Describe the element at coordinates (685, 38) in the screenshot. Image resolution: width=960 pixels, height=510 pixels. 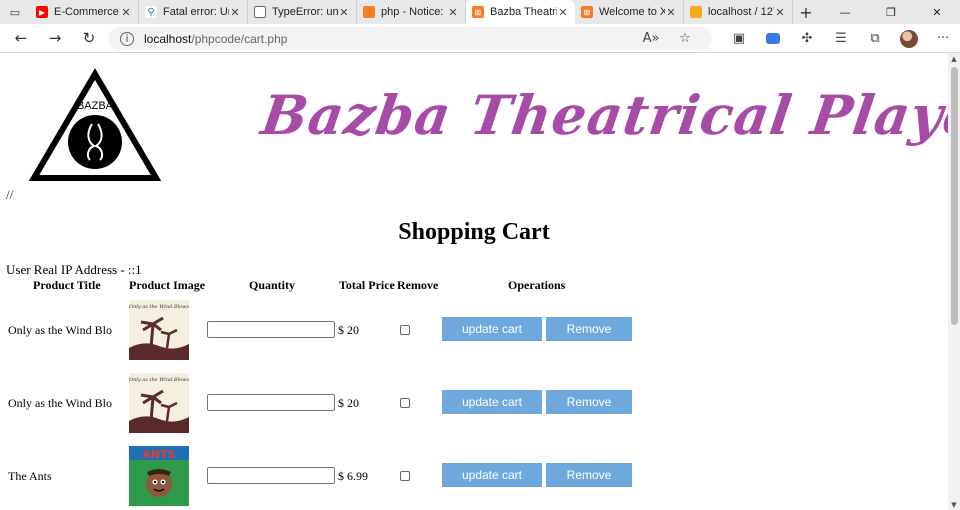
I see `favorite-add-icon: ☆` at that location.